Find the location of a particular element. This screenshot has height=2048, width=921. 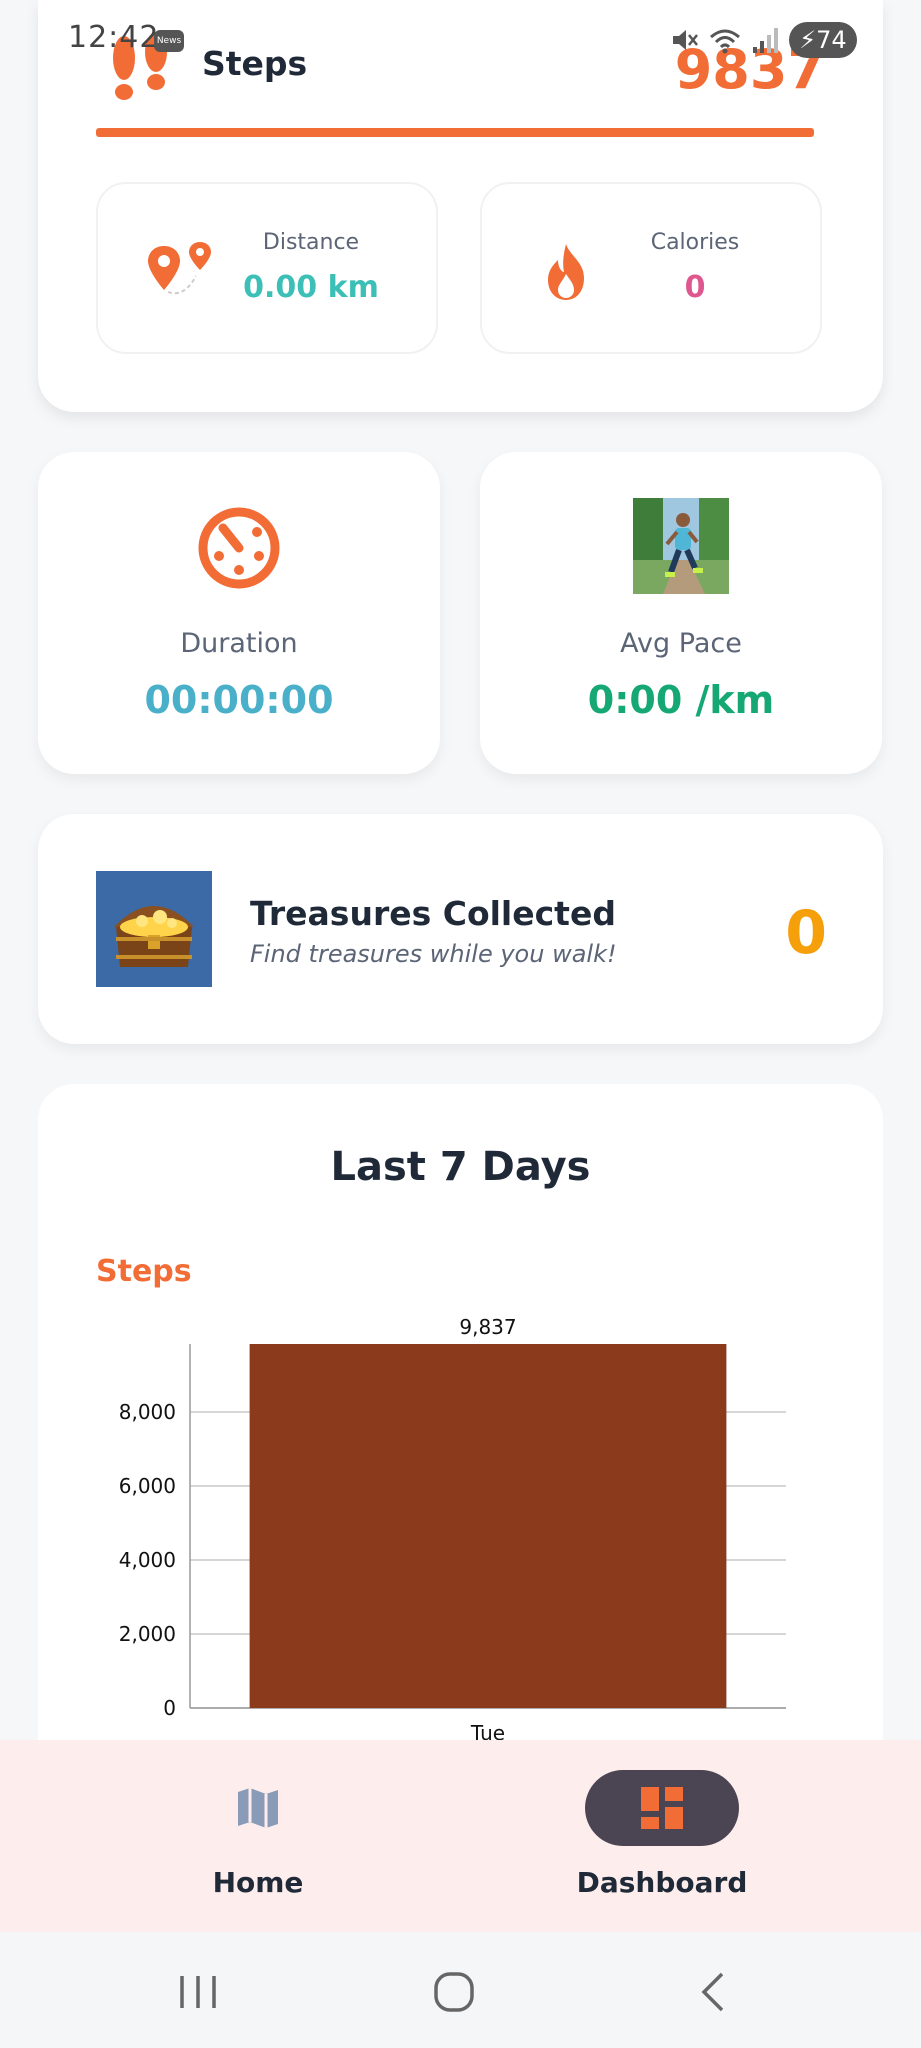

dashboard-icon is located at coordinates (662, 1808).